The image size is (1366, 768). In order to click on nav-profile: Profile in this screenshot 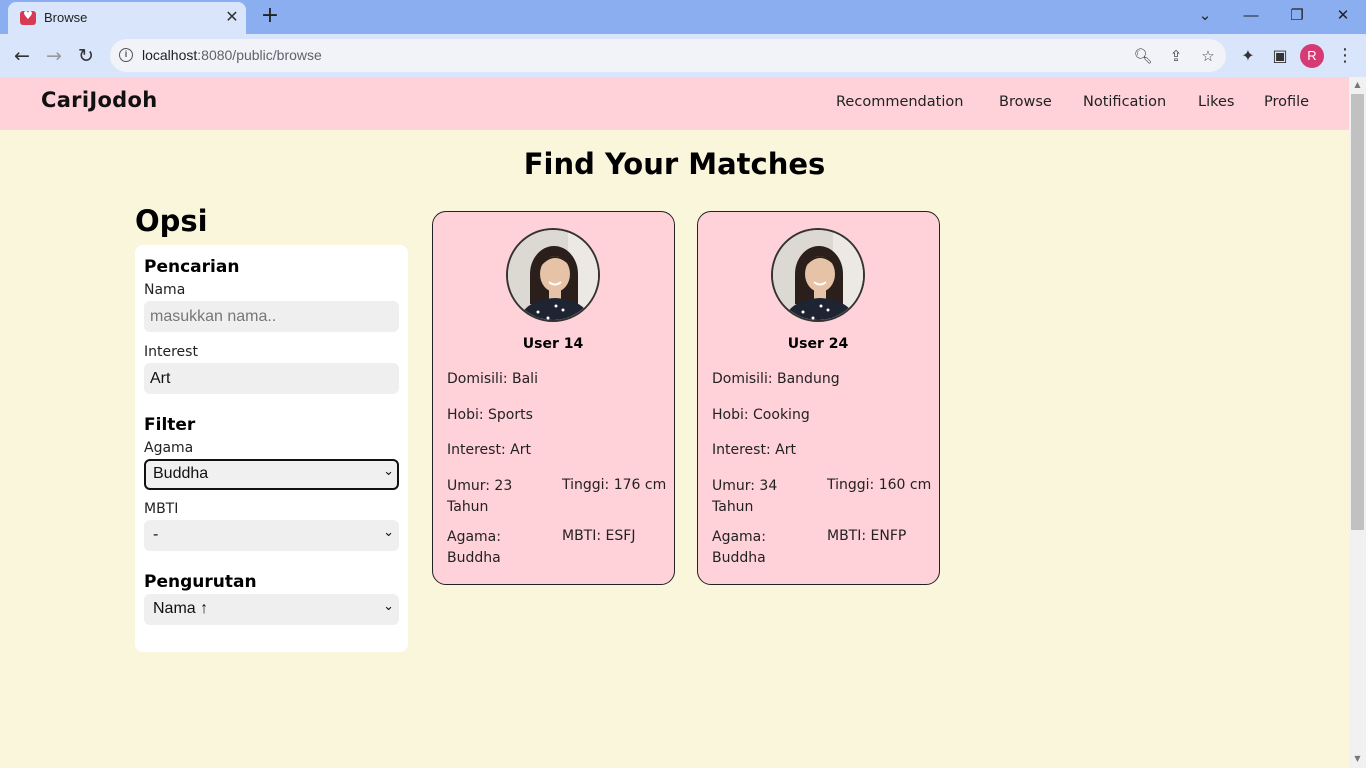, I will do `click(1286, 102)`.